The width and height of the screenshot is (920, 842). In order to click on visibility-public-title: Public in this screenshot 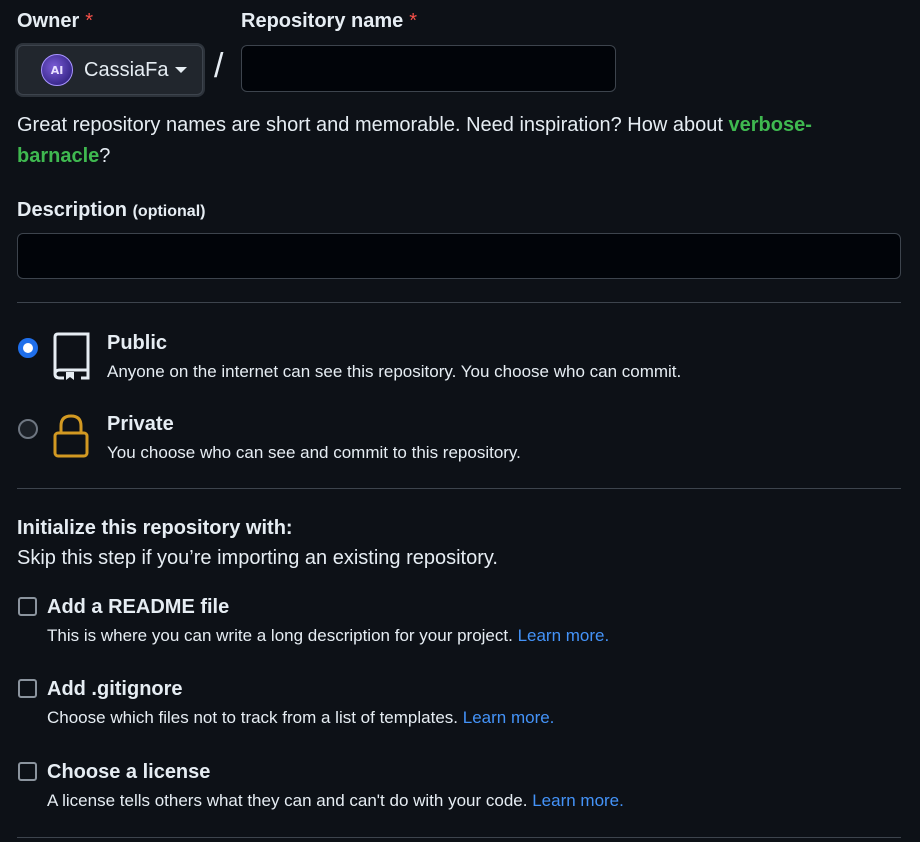, I will do `click(137, 343)`.